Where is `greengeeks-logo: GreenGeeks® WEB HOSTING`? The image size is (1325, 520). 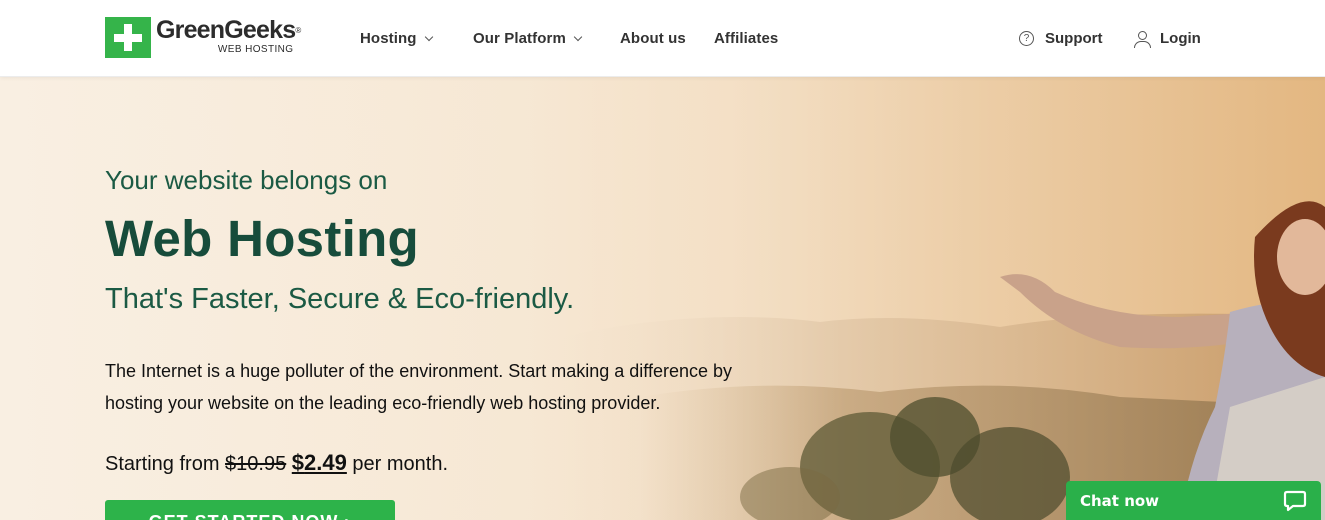 greengeeks-logo: GreenGeeks® WEB HOSTING is located at coordinates (203, 37).